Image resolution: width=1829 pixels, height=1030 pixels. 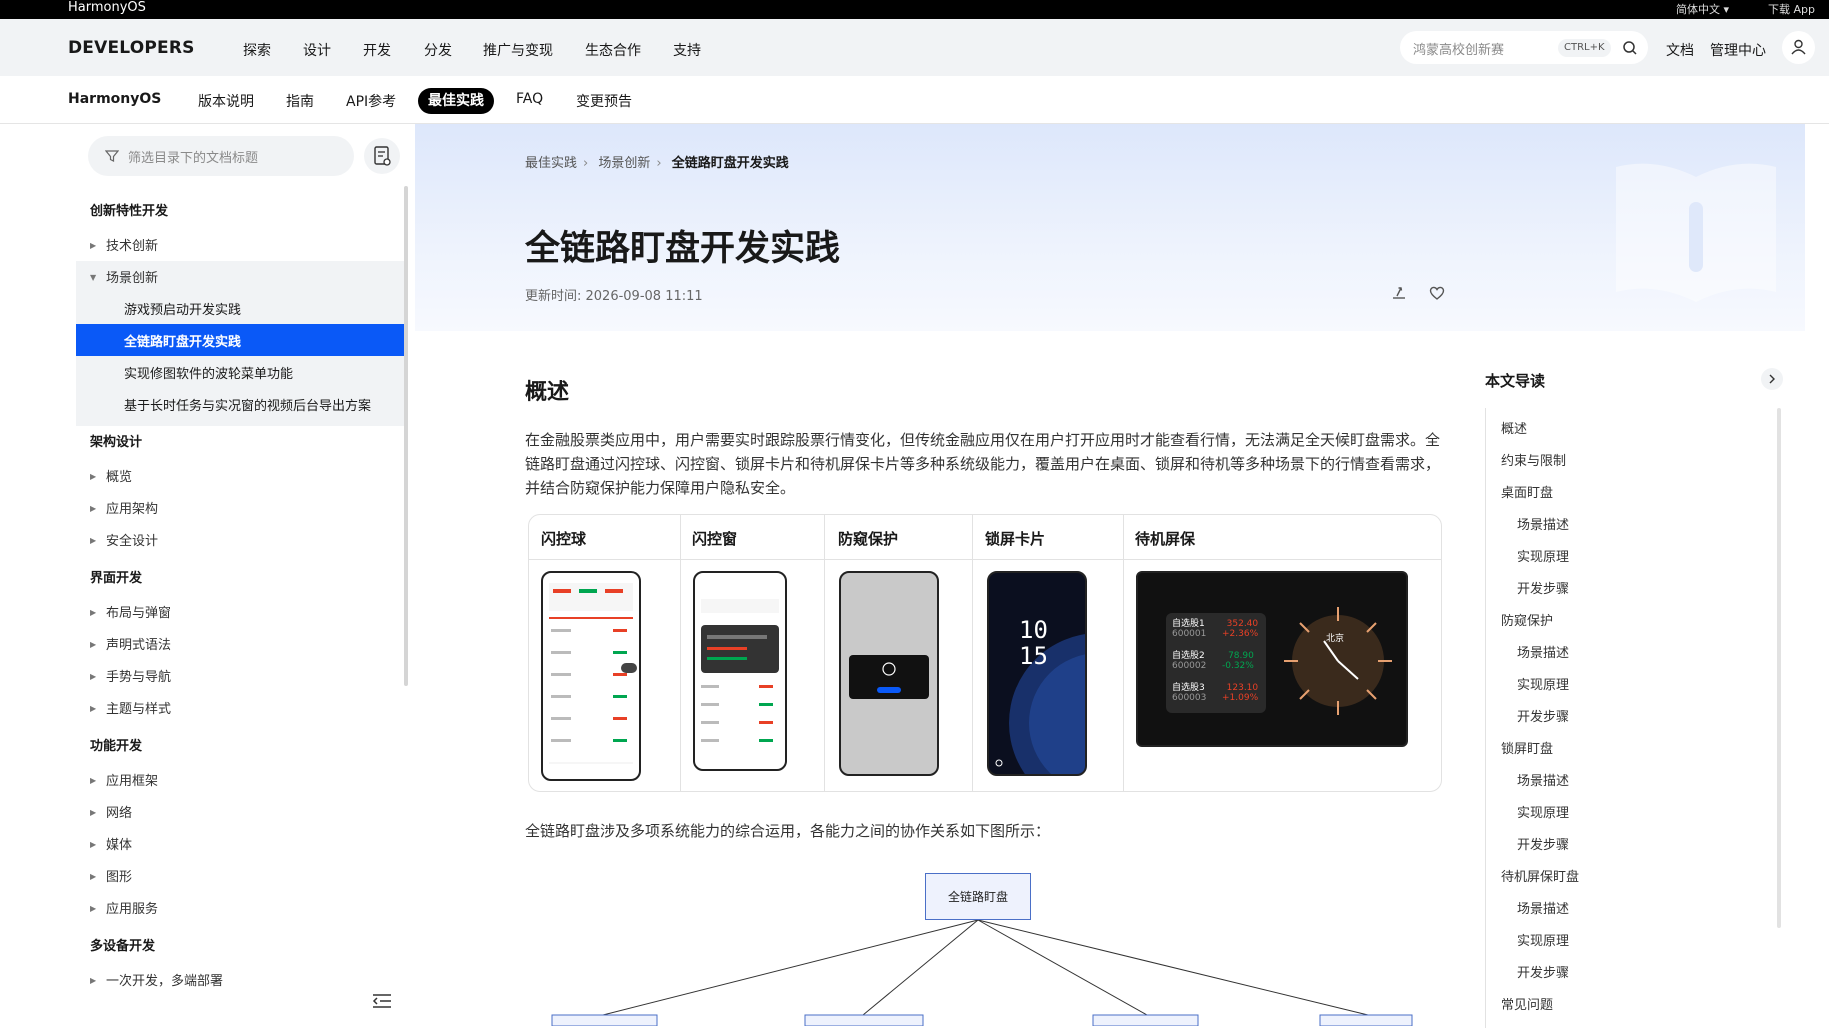 I want to click on sidebar-item-overview: ▶ 概览, so click(x=111, y=475).